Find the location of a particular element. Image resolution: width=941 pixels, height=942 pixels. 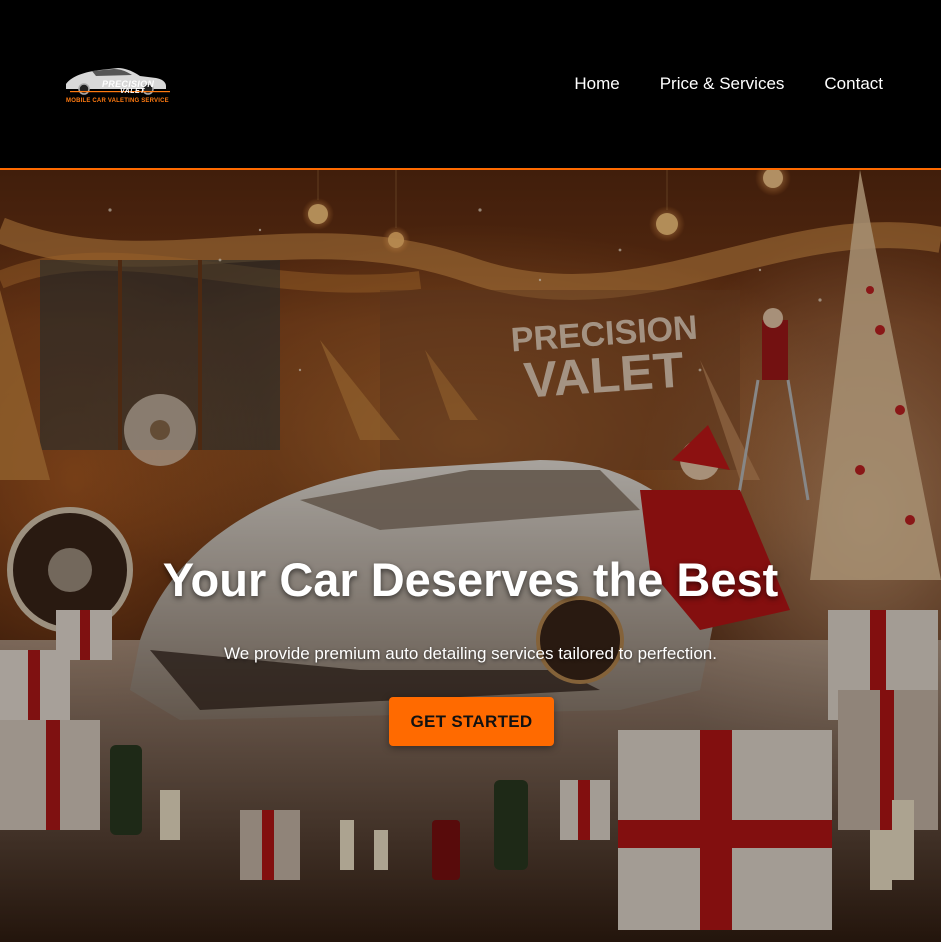

nav-home: Home is located at coordinates (596, 84).